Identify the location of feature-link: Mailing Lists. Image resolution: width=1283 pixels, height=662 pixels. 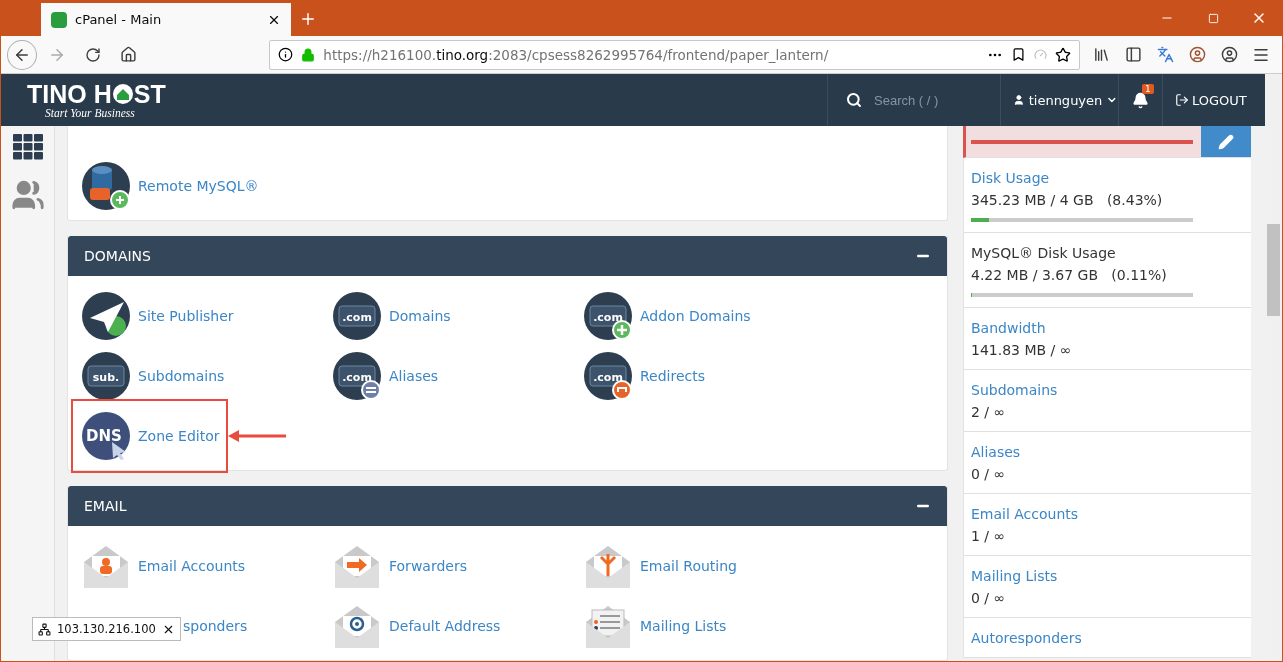
(683, 626).